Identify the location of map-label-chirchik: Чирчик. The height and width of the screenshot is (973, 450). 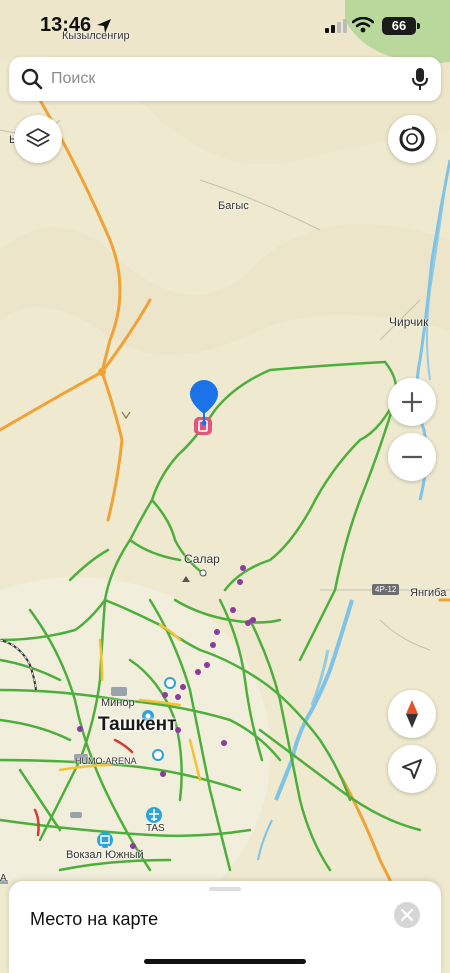
(409, 322).